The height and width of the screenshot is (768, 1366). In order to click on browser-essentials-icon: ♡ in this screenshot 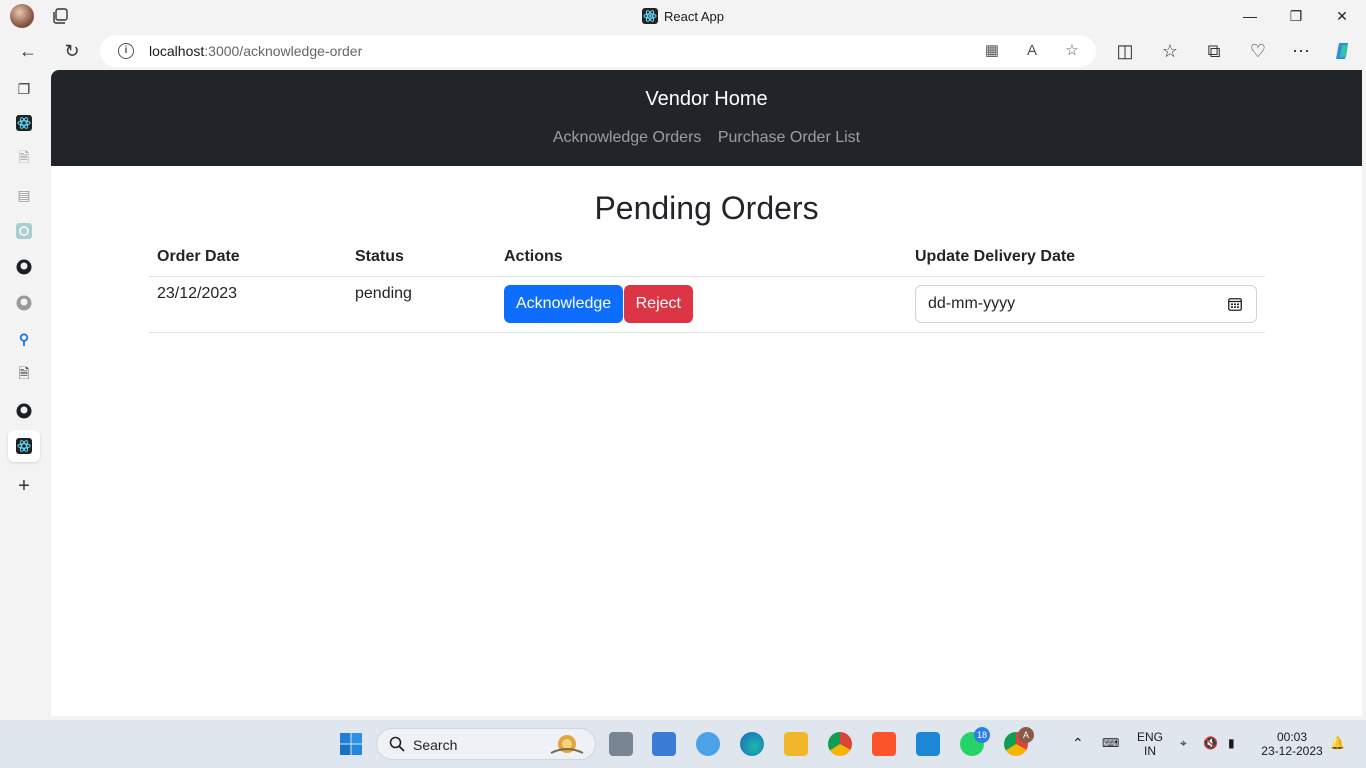, I will do `click(1258, 51)`.